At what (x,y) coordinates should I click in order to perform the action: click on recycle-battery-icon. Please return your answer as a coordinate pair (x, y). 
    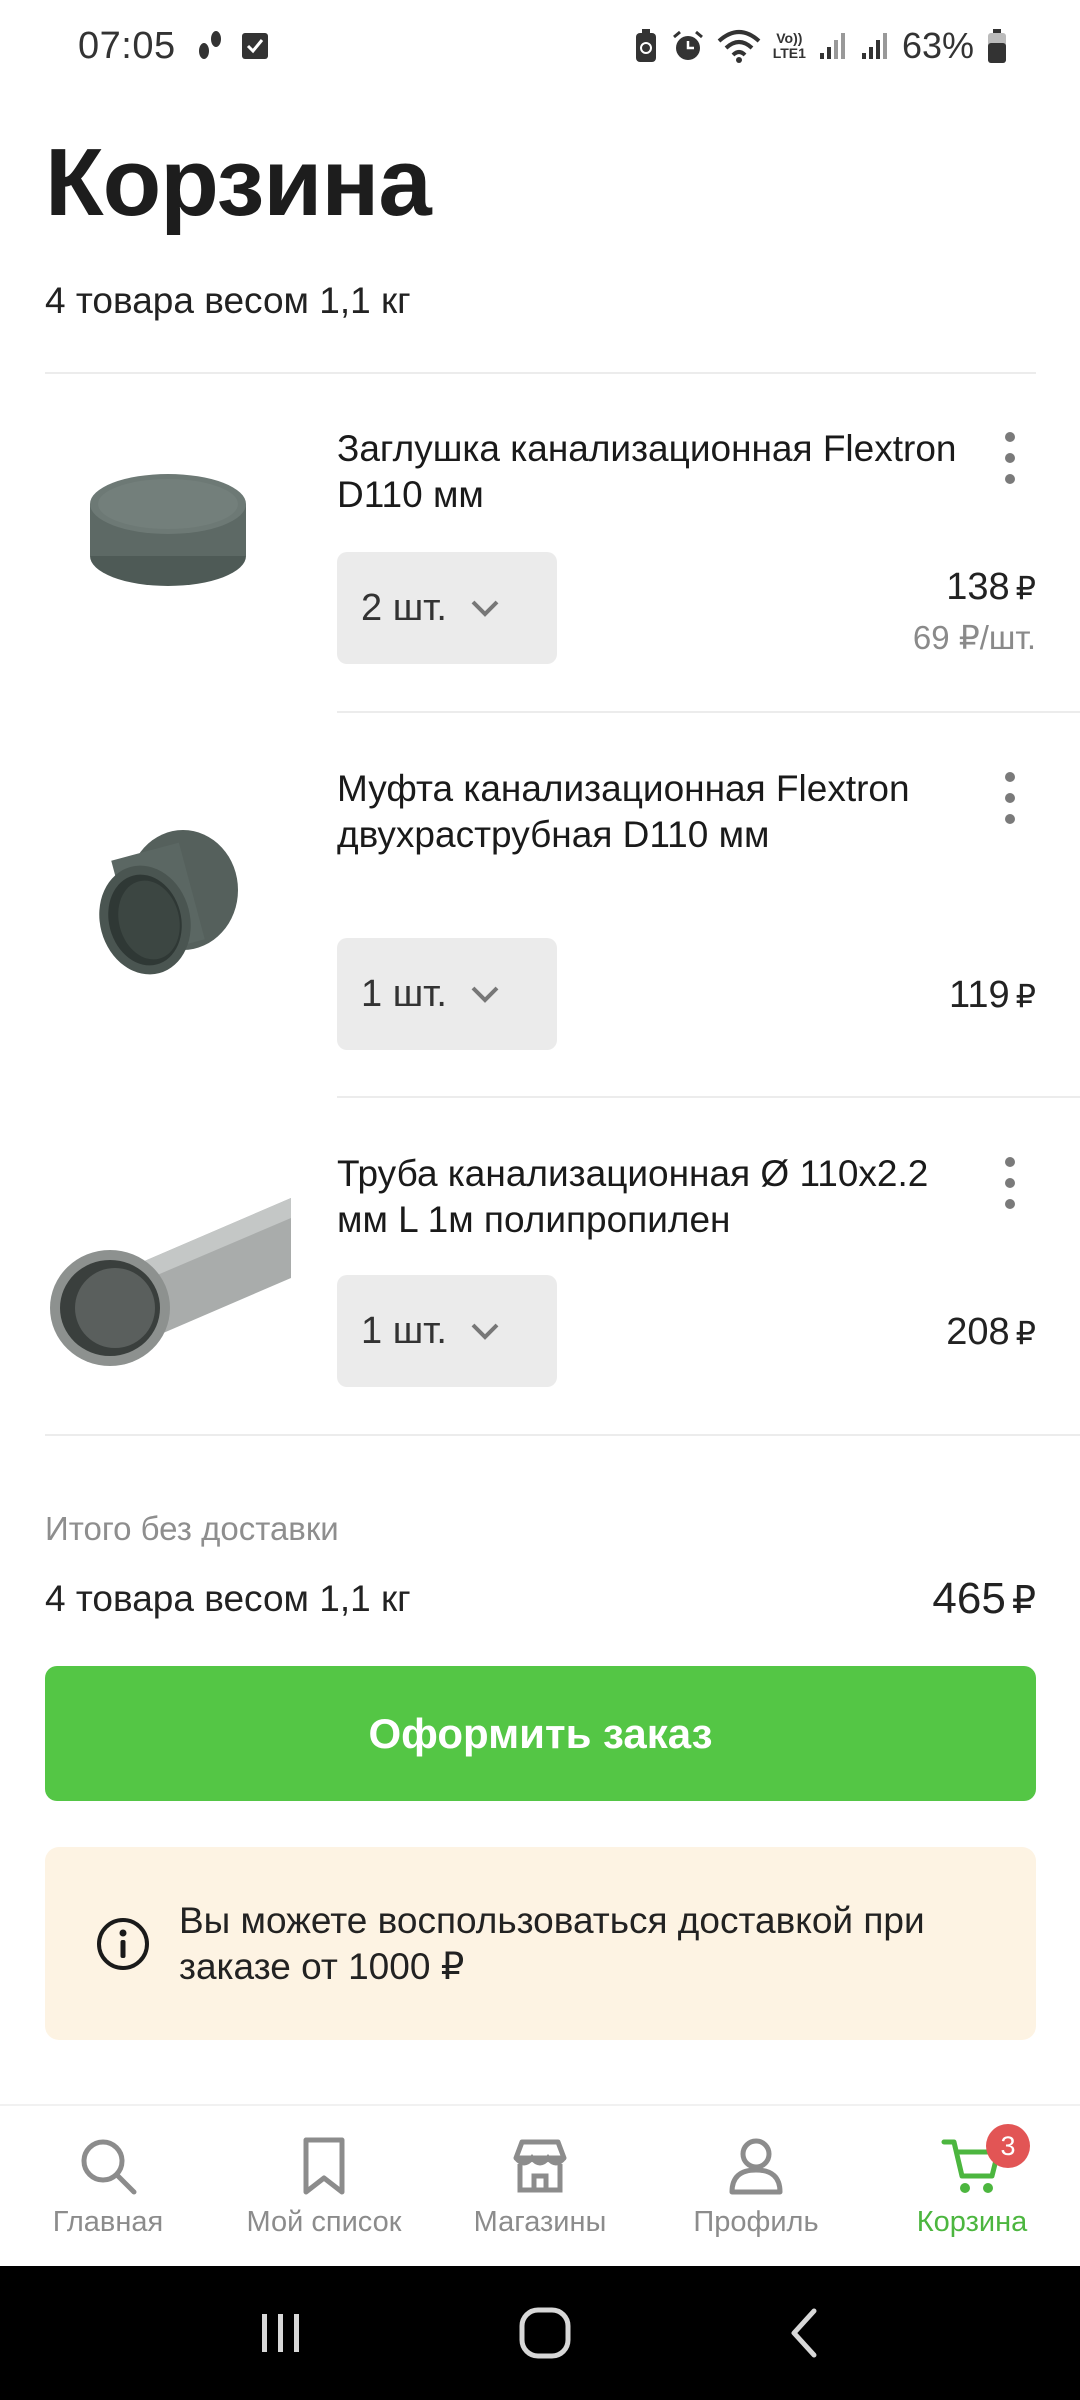
    Looking at the image, I should click on (645, 45).